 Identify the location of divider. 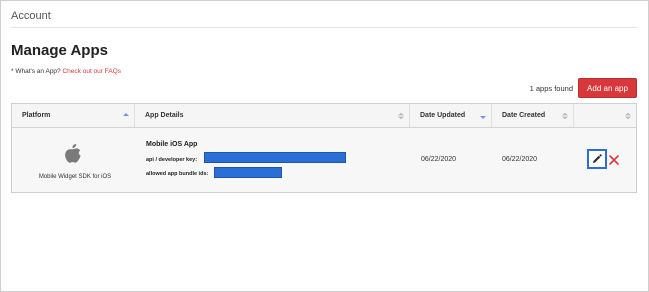
(324, 27).